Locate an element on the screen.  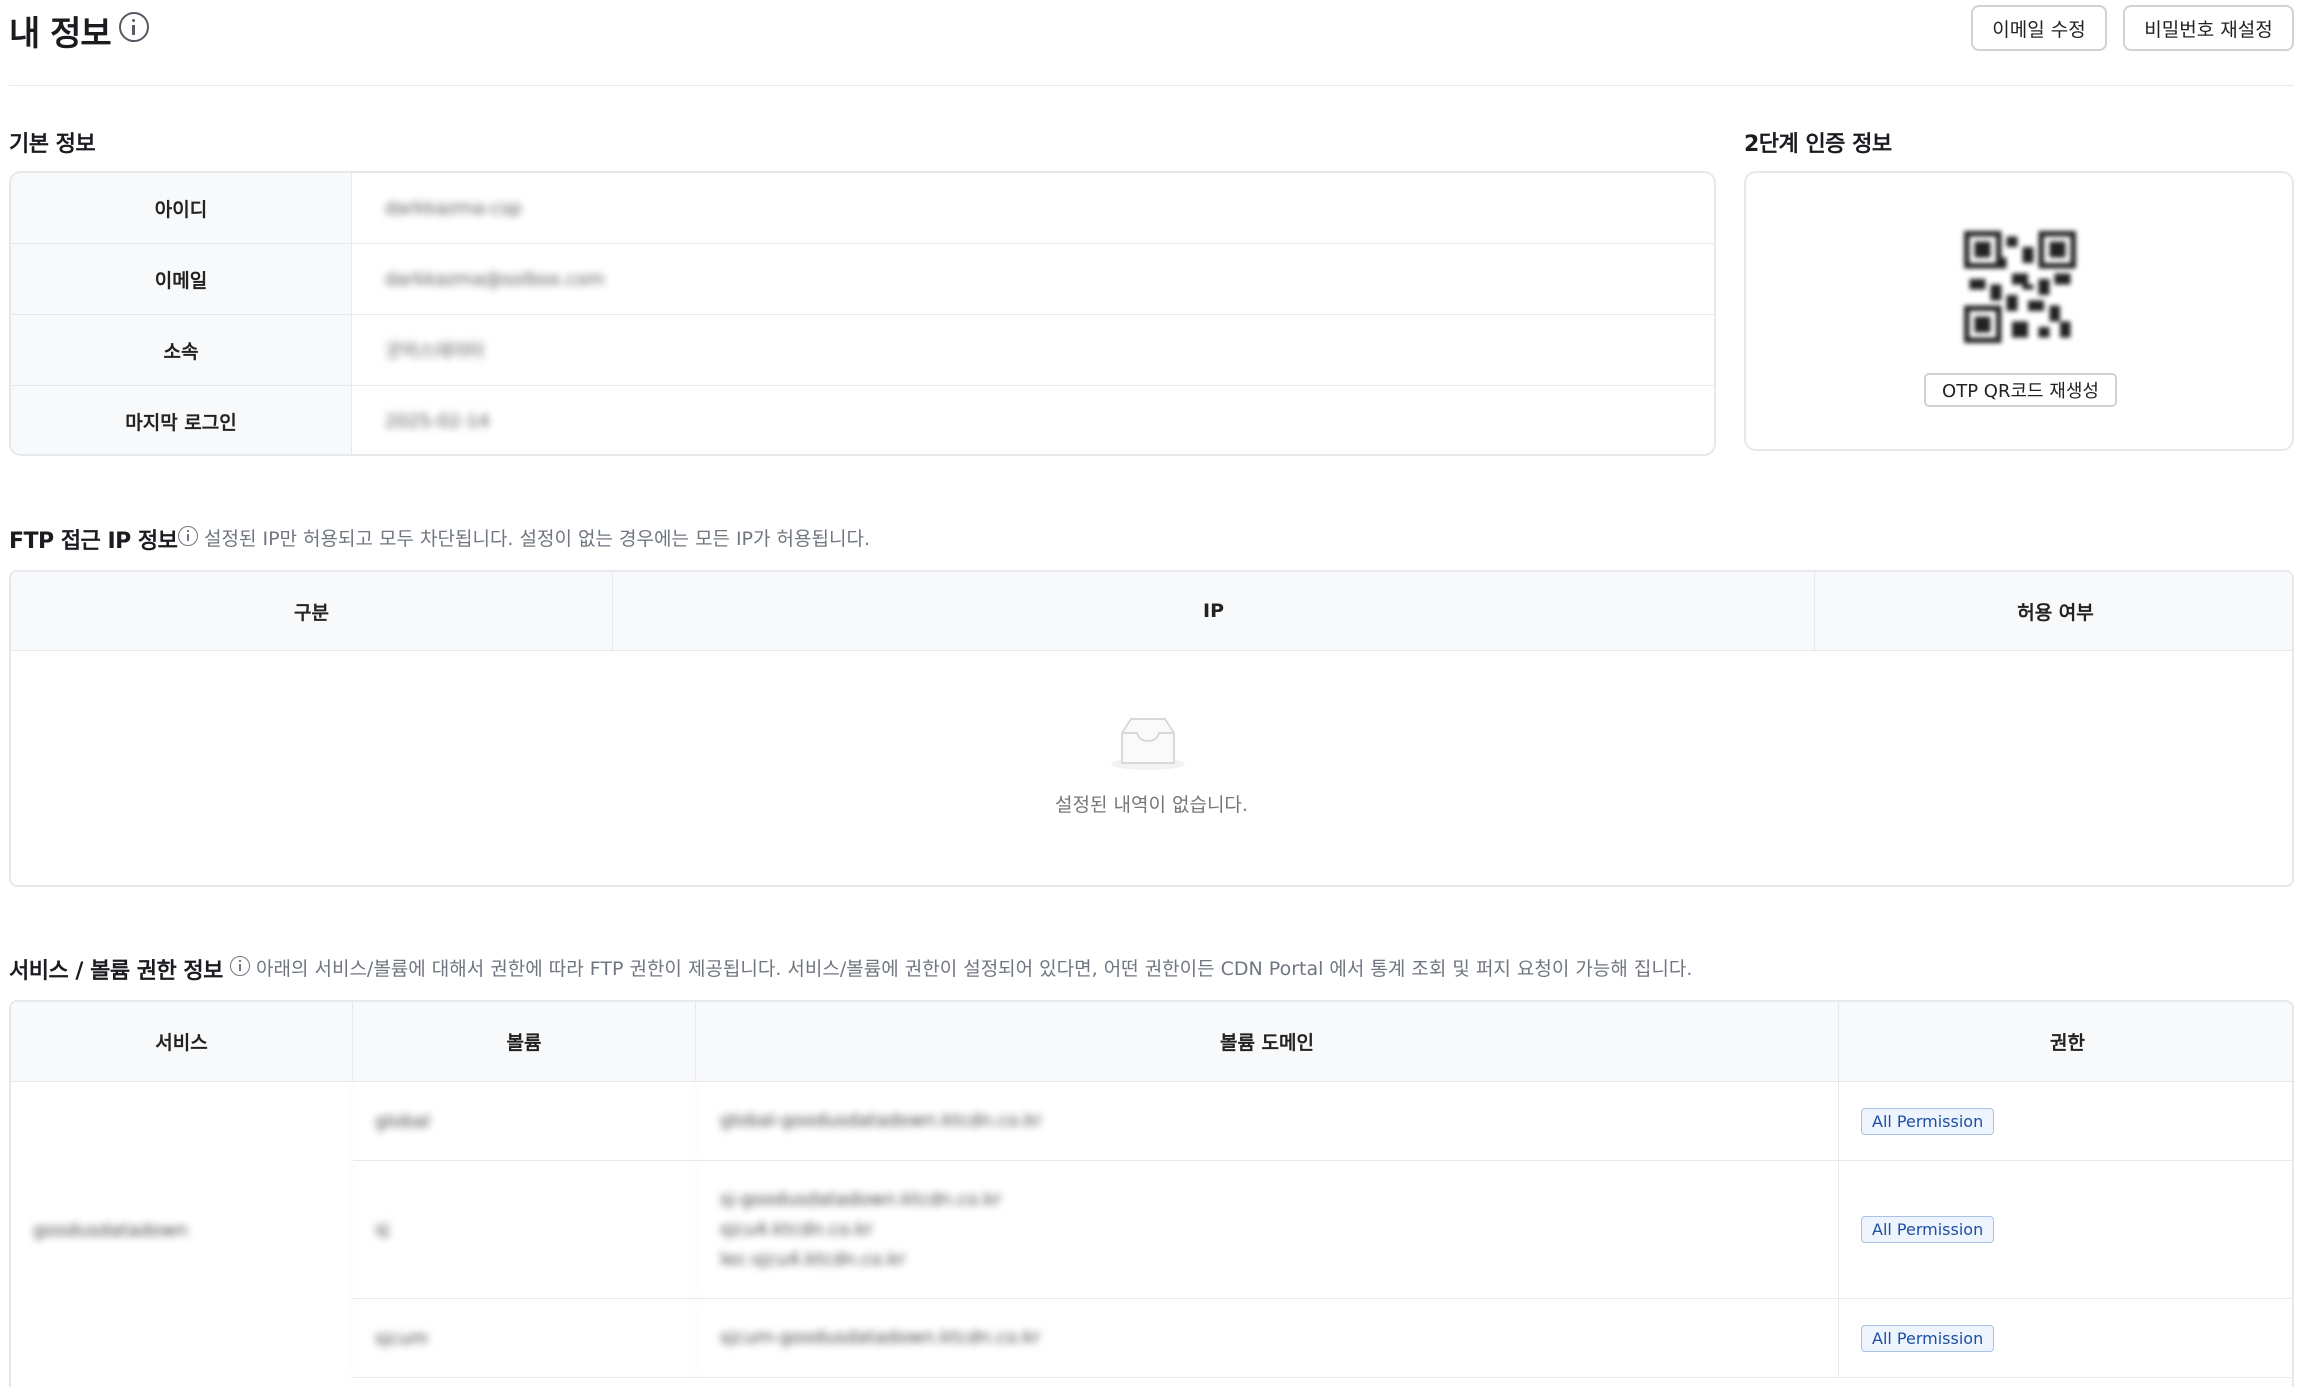
basic-info-label: 마지막 로그인 is located at coordinates (181, 420).